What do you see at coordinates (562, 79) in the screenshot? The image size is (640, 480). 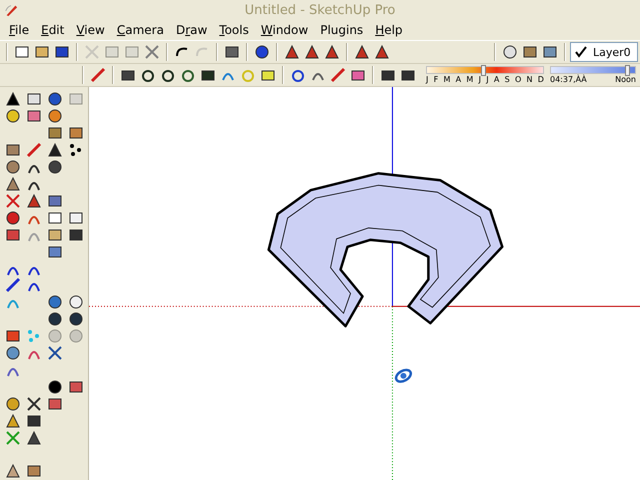 I see `time-label: 04:37` at bounding box center [562, 79].